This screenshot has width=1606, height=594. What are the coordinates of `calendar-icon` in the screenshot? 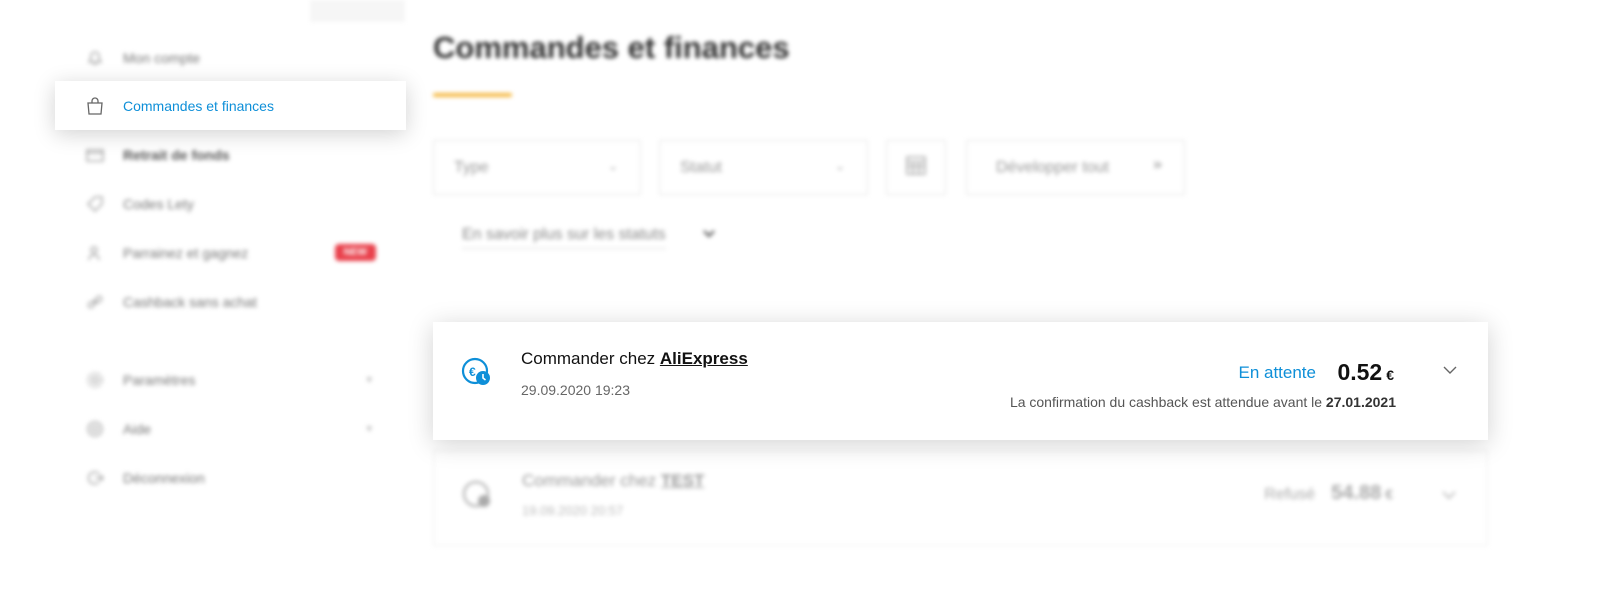 It's located at (916, 167).